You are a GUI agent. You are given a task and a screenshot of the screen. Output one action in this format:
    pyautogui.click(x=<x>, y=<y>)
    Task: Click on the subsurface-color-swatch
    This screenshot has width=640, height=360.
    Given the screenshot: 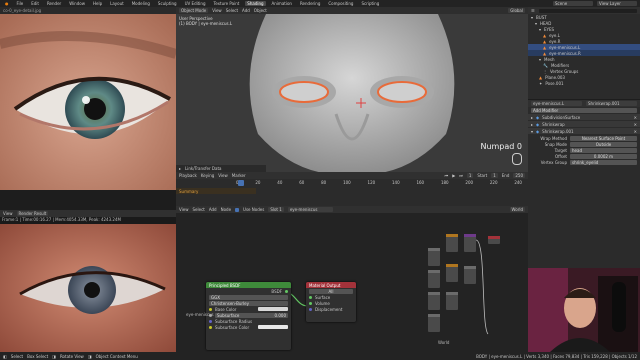 What is the action you would take?
    pyautogui.click(x=273, y=327)
    